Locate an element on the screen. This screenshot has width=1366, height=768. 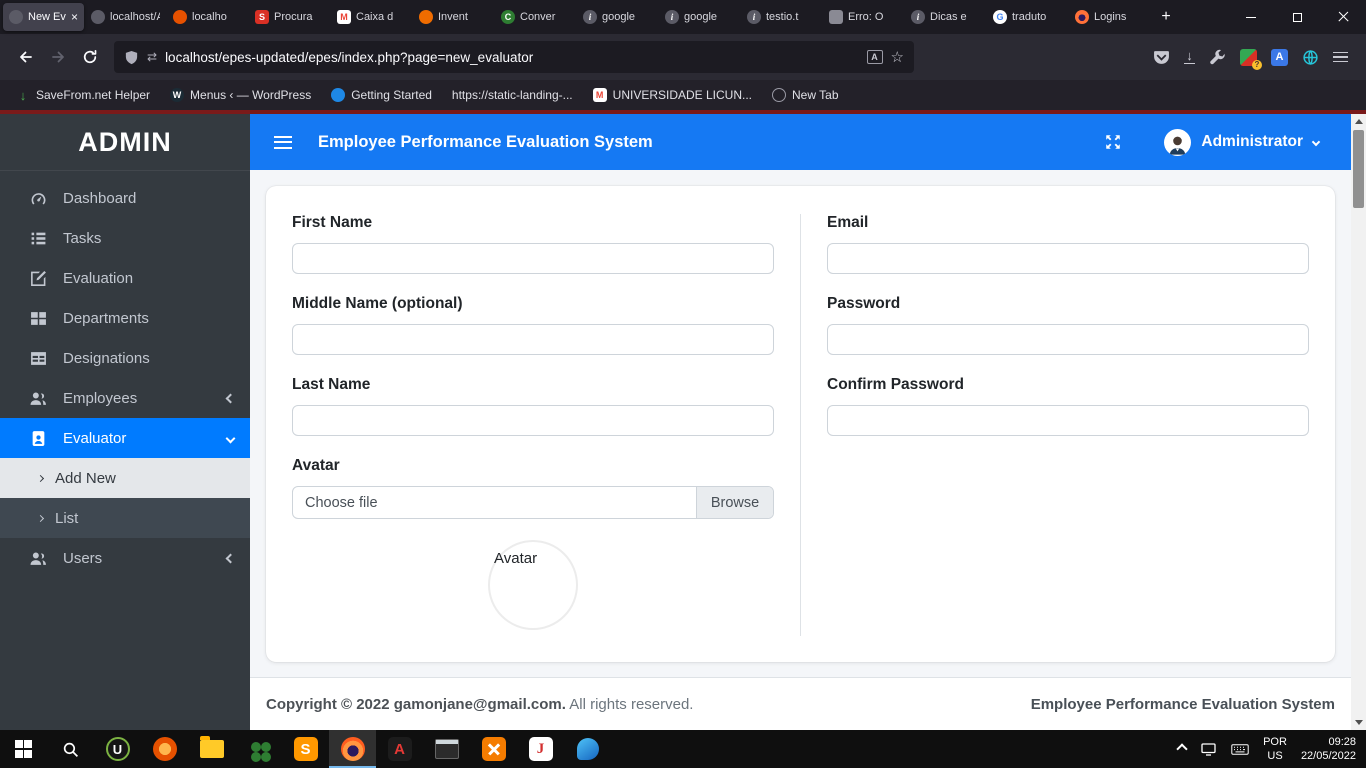
confirm-password-input is located at coordinates (1068, 420).